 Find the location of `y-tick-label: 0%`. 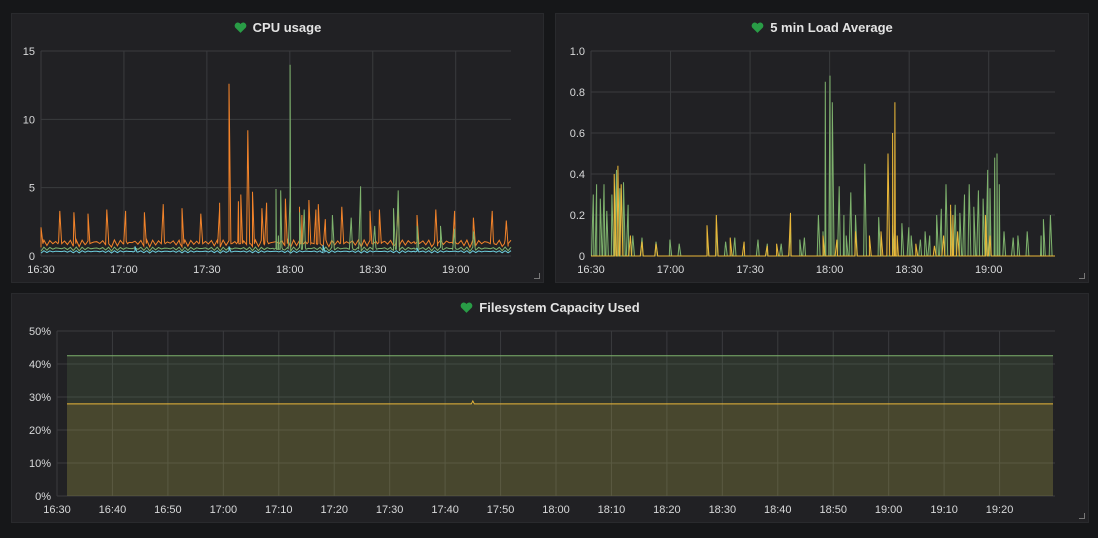

y-tick-label: 0% is located at coordinates (43, 497).